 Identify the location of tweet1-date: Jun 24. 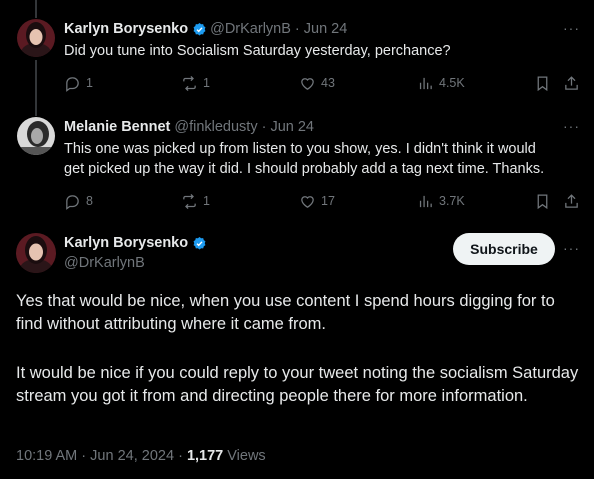
(326, 29).